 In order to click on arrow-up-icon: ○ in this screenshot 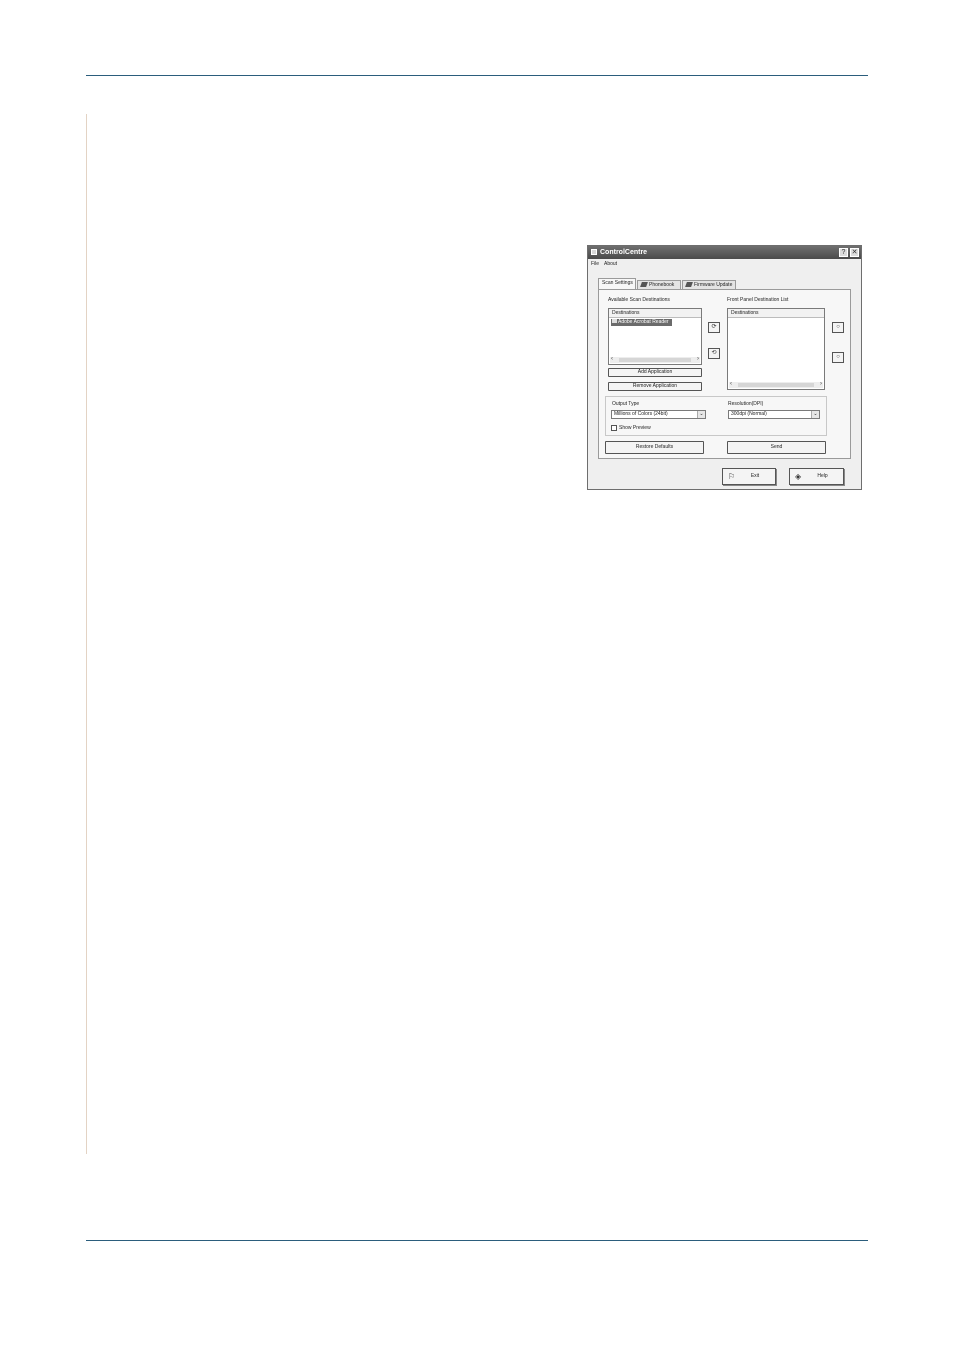, I will do `click(838, 327)`.